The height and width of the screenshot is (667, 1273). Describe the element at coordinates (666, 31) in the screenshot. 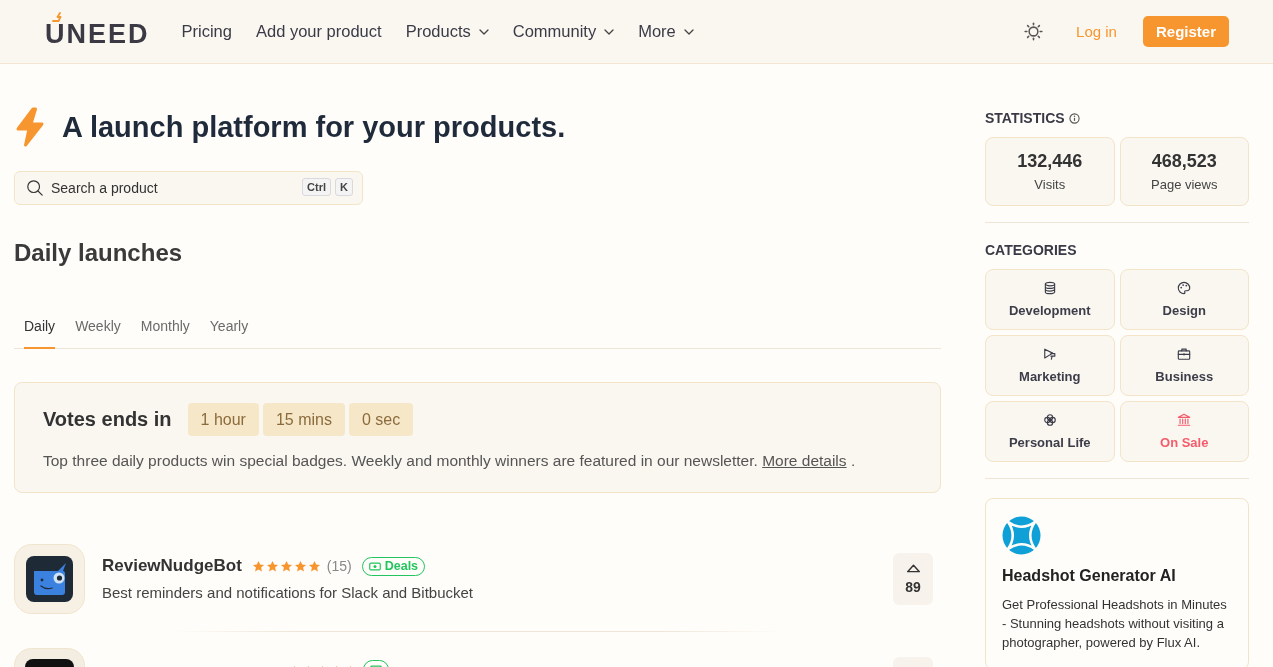

I see `nav-link: More` at that location.